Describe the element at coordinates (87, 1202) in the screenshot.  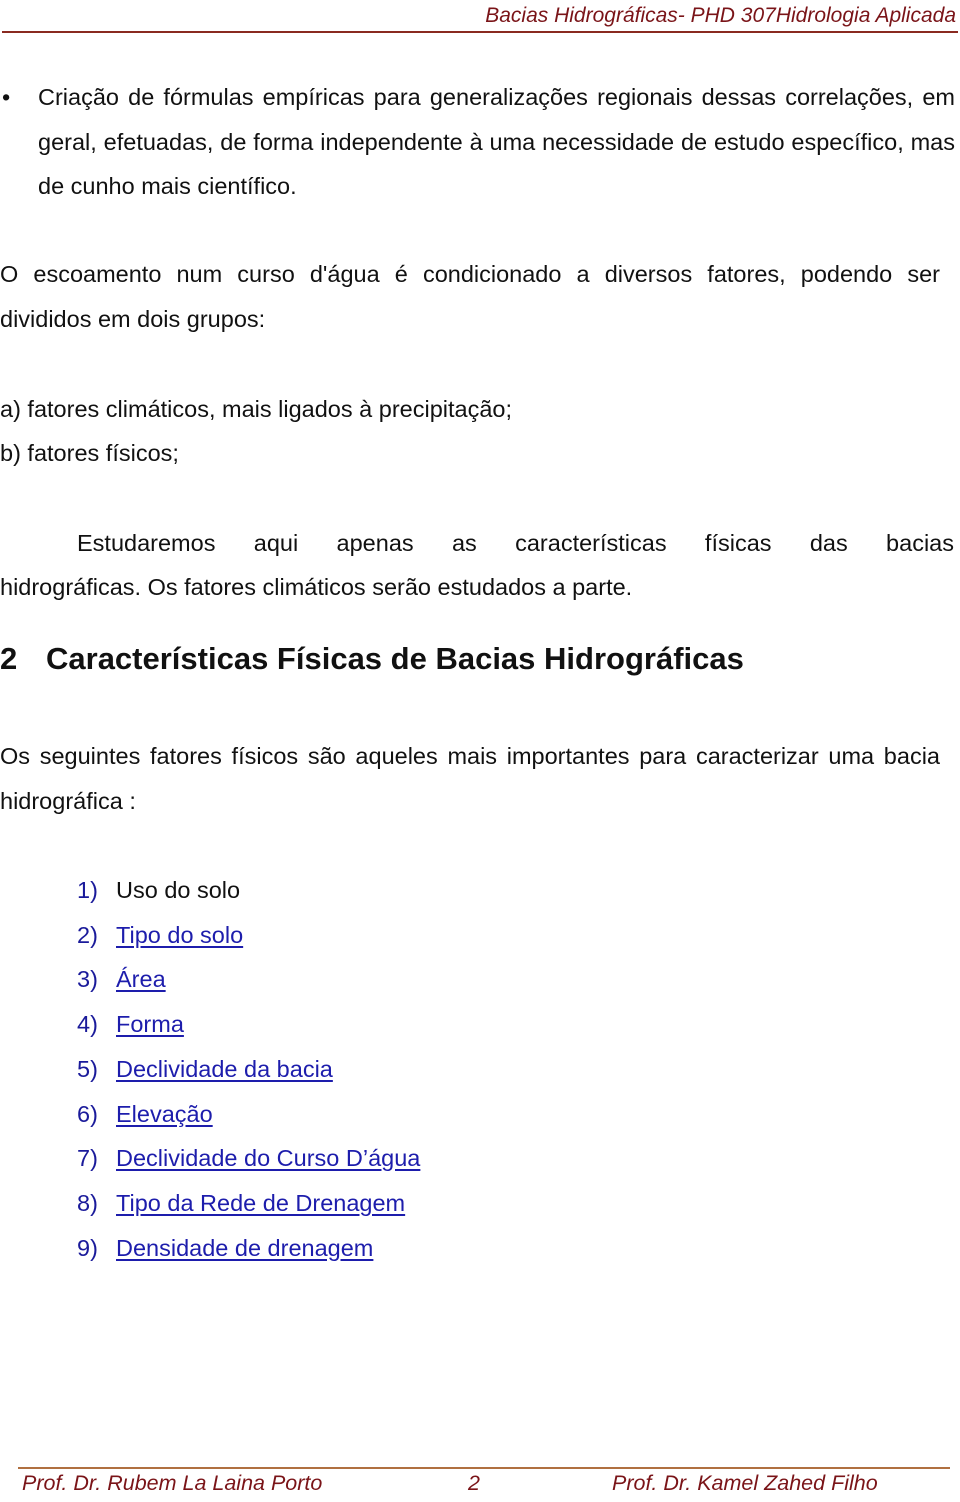
I see `list-number: 8)` at that location.